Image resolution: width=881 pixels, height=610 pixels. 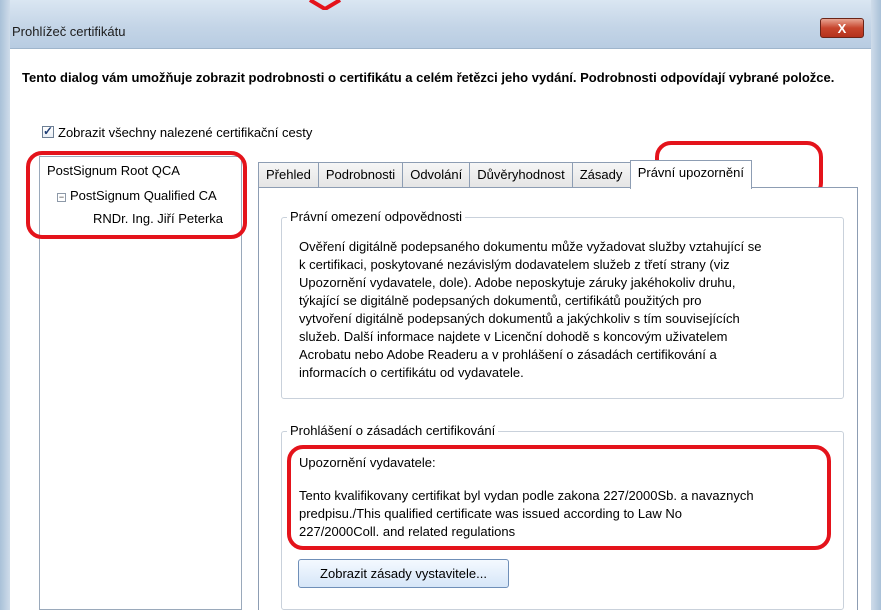 I want to click on check-mark-icon: ✓, so click(x=48, y=131).